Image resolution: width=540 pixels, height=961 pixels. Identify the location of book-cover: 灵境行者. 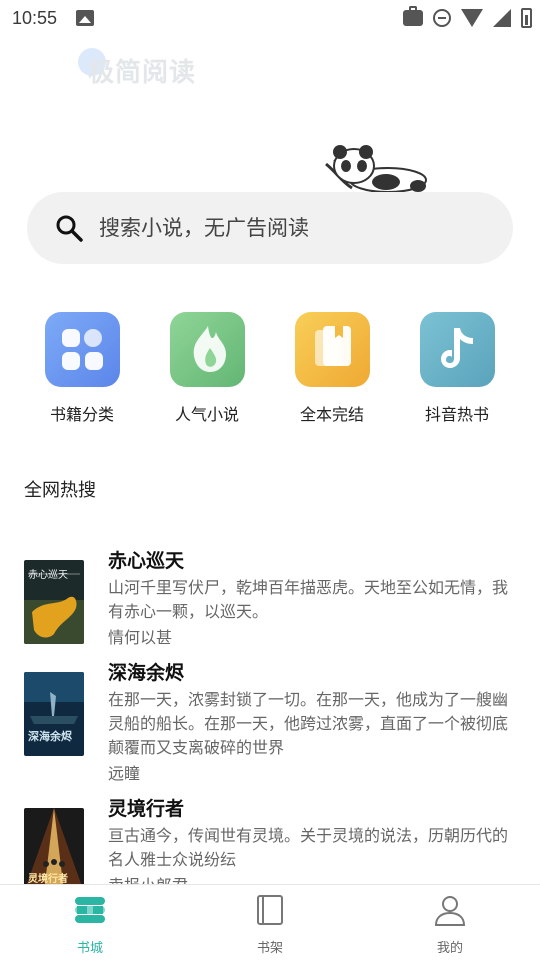
(54, 850).